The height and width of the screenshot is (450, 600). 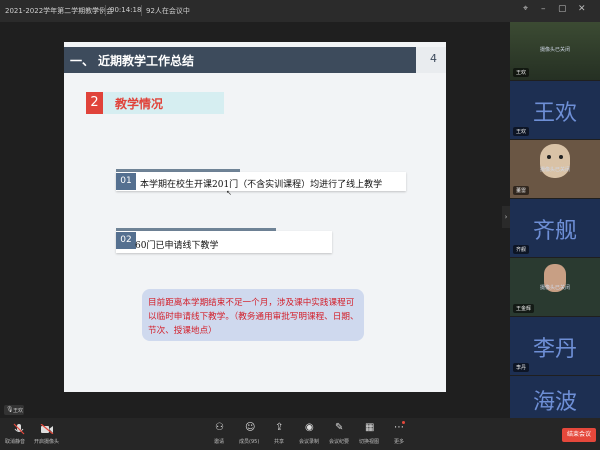 I want to click on share-label: 共享, so click(x=279, y=442).